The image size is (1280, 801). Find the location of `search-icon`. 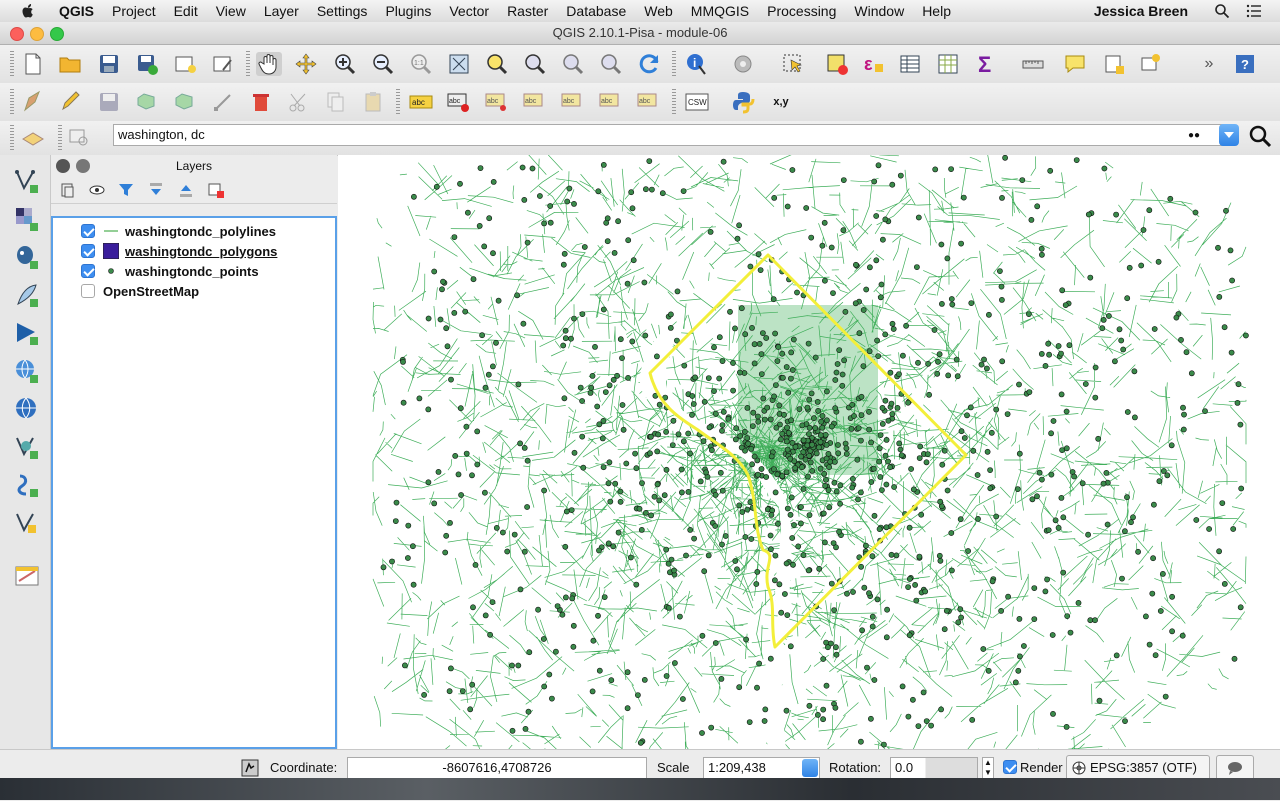

search-icon is located at coordinates (1260, 136).